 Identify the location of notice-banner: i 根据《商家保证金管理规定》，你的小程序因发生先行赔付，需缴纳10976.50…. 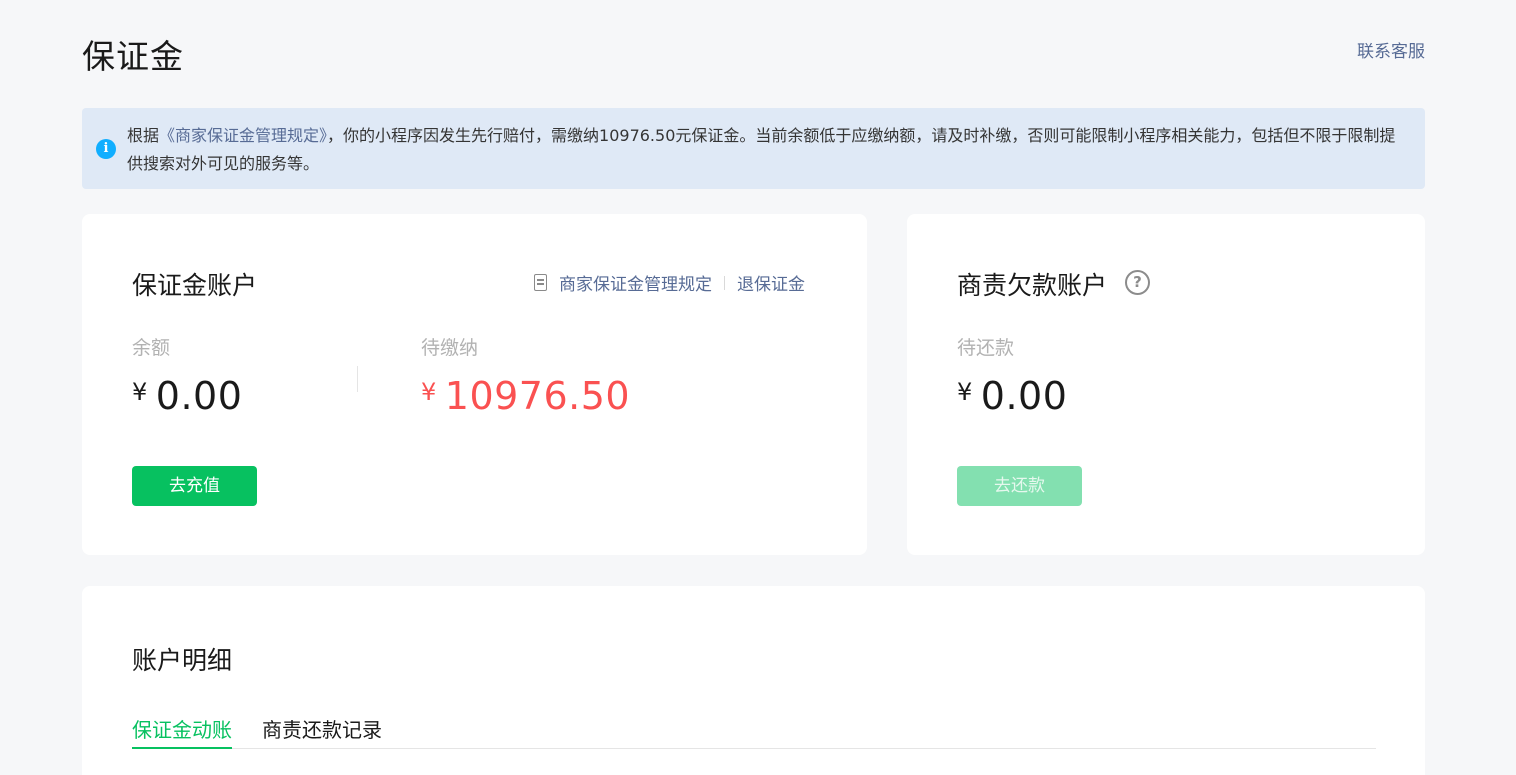
(753, 148).